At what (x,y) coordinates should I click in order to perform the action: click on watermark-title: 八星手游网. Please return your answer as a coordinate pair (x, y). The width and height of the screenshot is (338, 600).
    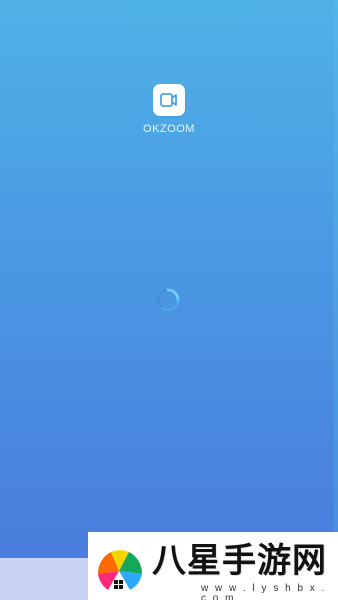
    Looking at the image, I should click on (239, 561).